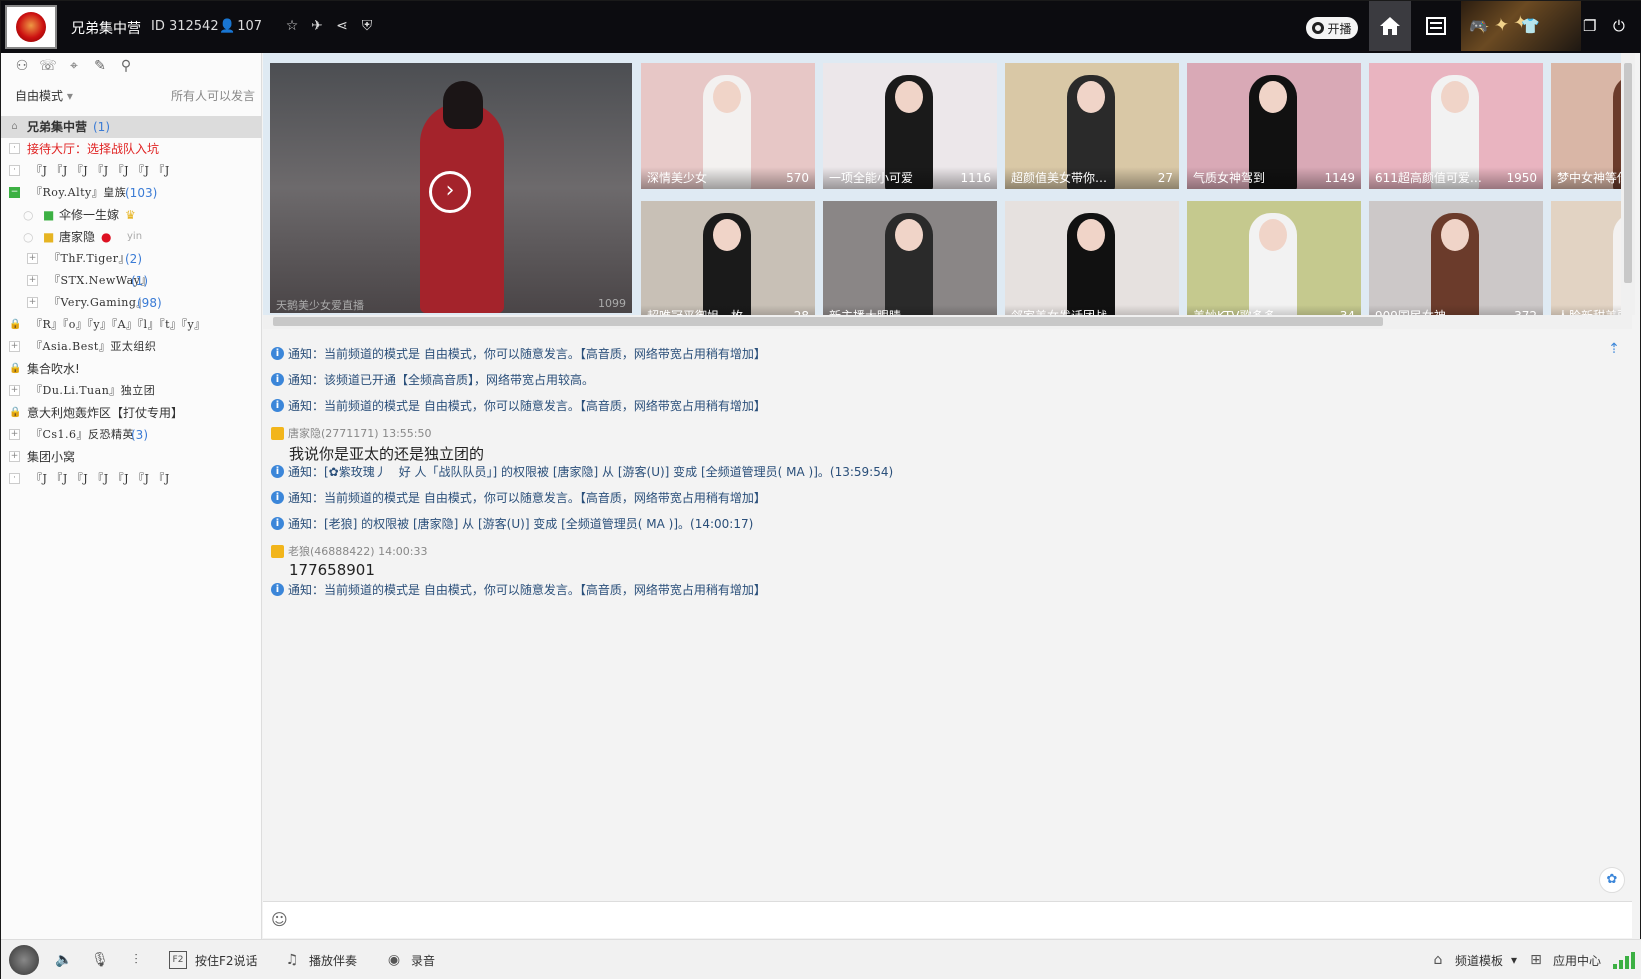 This screenshot has width=1641, height=979. I want to click on mixer-button: ⫶, so click(136, 960).